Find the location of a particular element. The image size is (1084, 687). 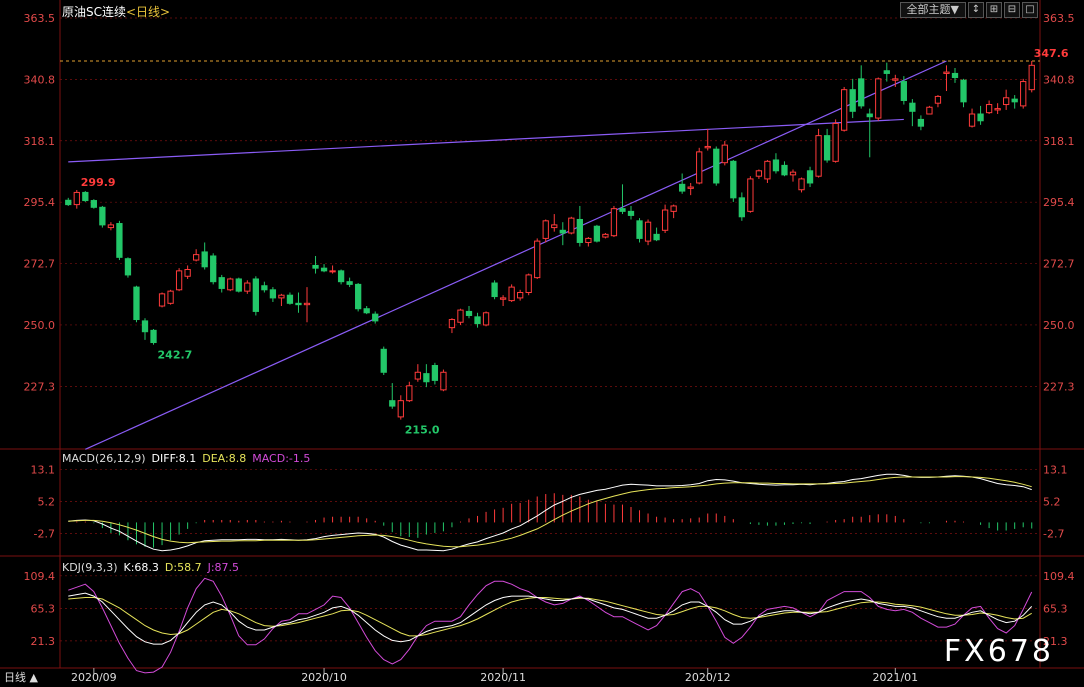

chart-title: 原油SC连续<日线> is located at coordinates (116, 11).